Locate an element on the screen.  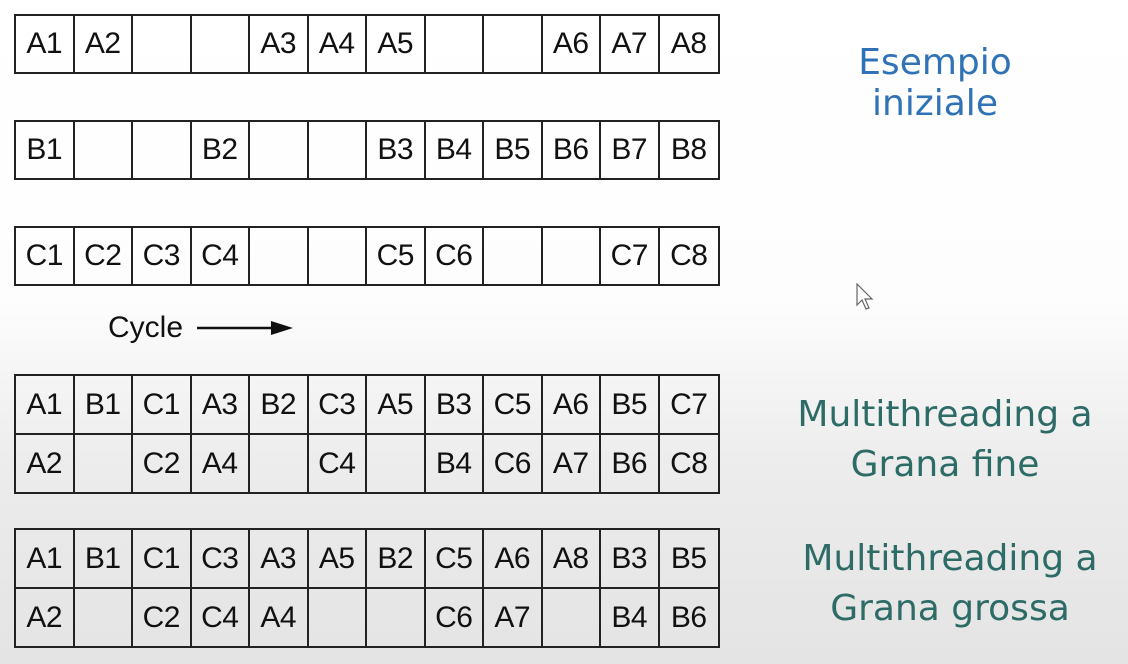
coarse-grain-issue-slot-2: A2 C2 C4 A4 C6 A7 B4 B6 is located at coordinates (367, 617).